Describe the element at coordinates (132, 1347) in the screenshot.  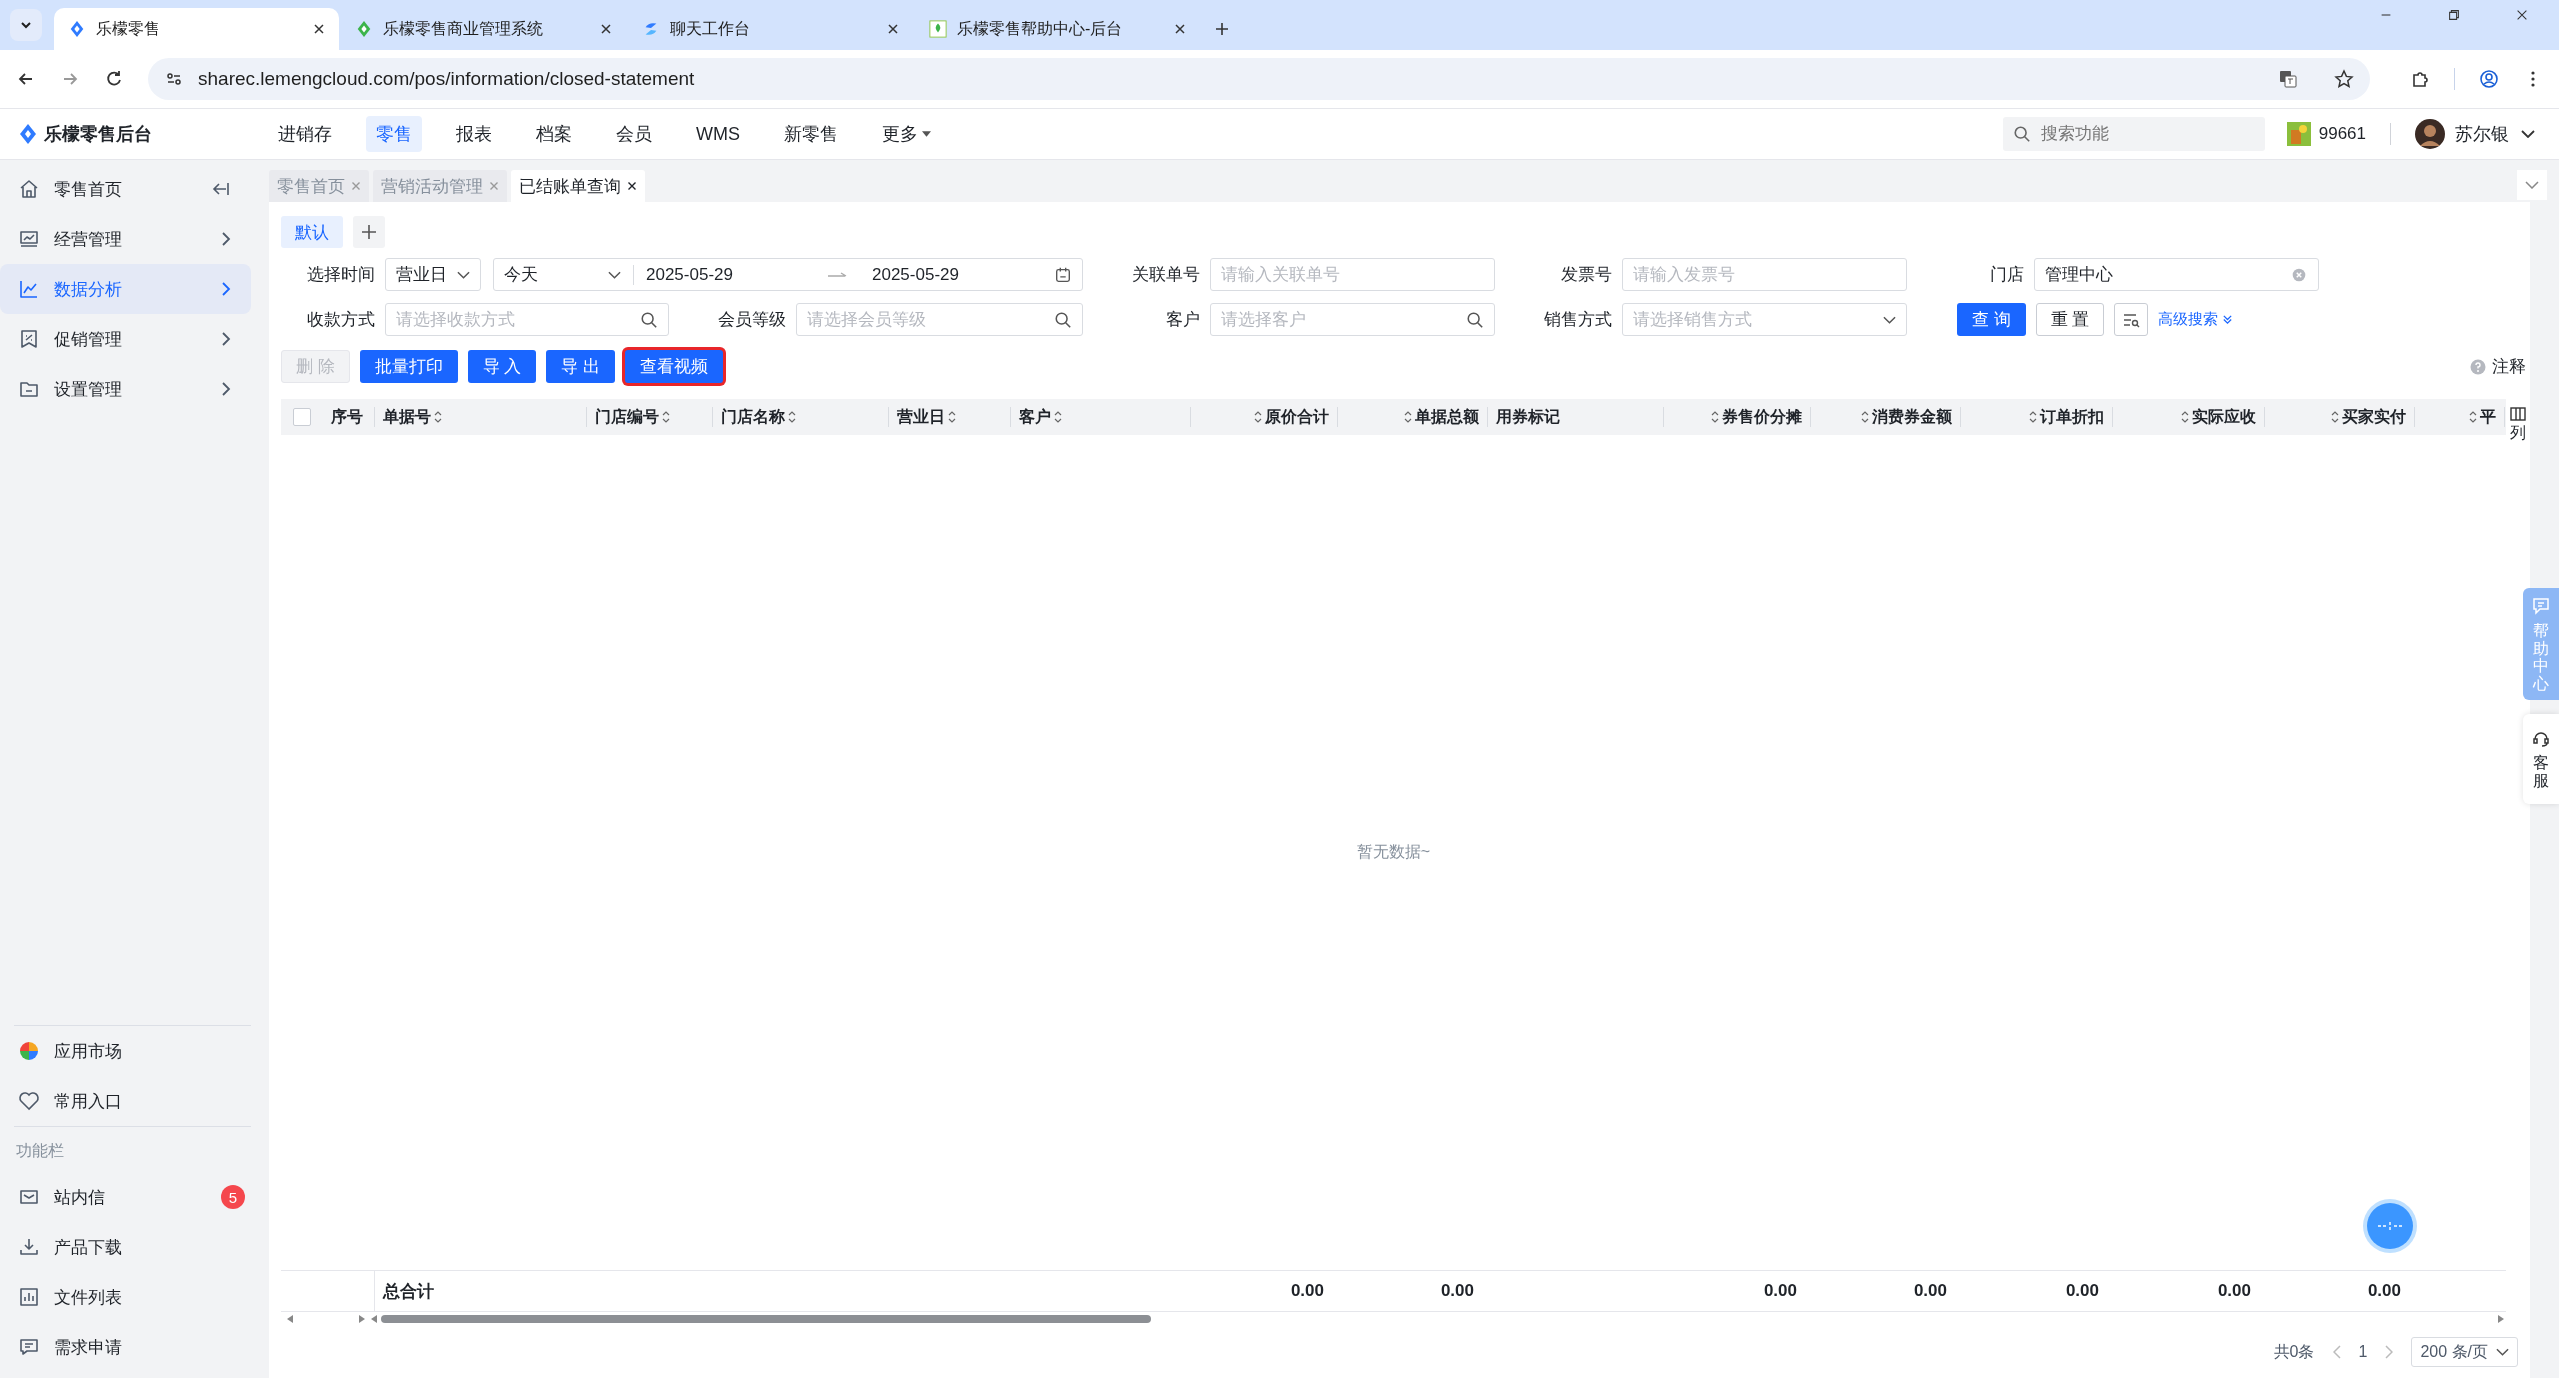
I see `sidebar-item: 需求申请` at that location.